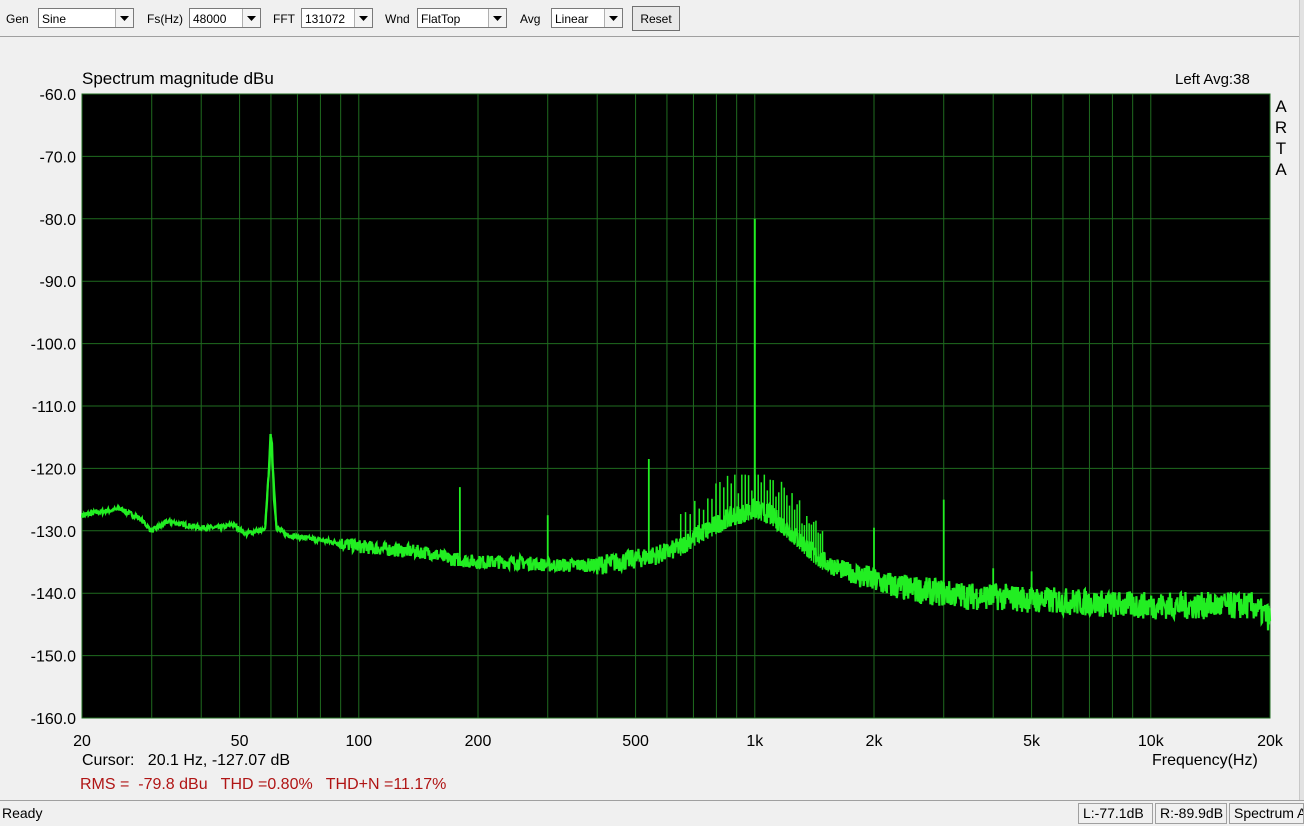 This screenshot has width=1304, height=826. I want to click on x-tick-label: 20, so click(82, 741).